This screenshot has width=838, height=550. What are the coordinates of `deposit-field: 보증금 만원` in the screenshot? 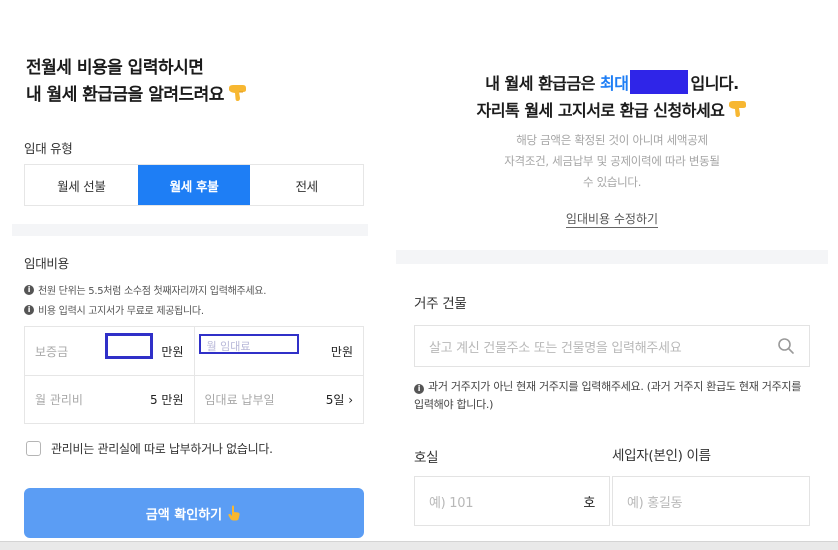 It's located at (109, 351).